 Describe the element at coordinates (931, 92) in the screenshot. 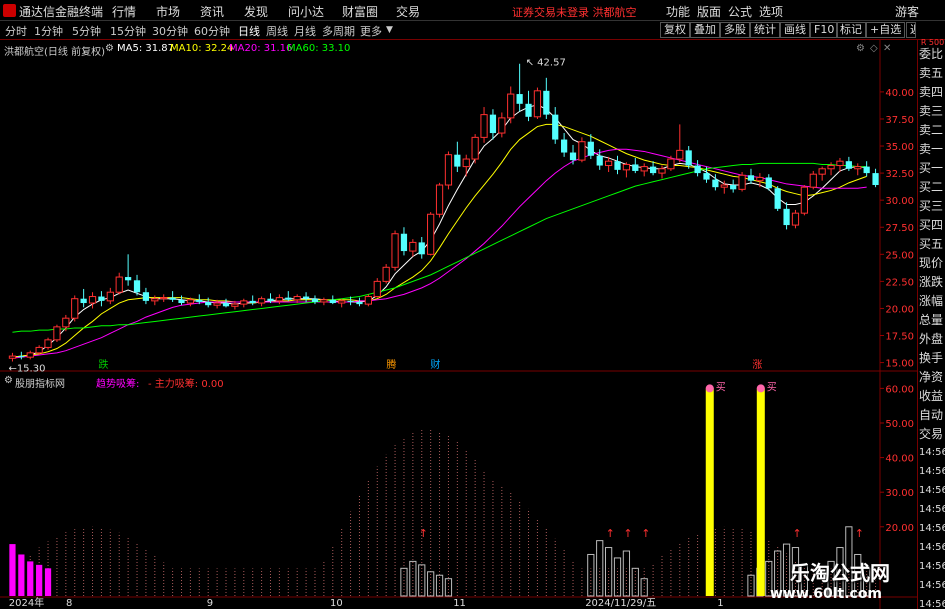

I see `quote-field: 卖四` at that location.